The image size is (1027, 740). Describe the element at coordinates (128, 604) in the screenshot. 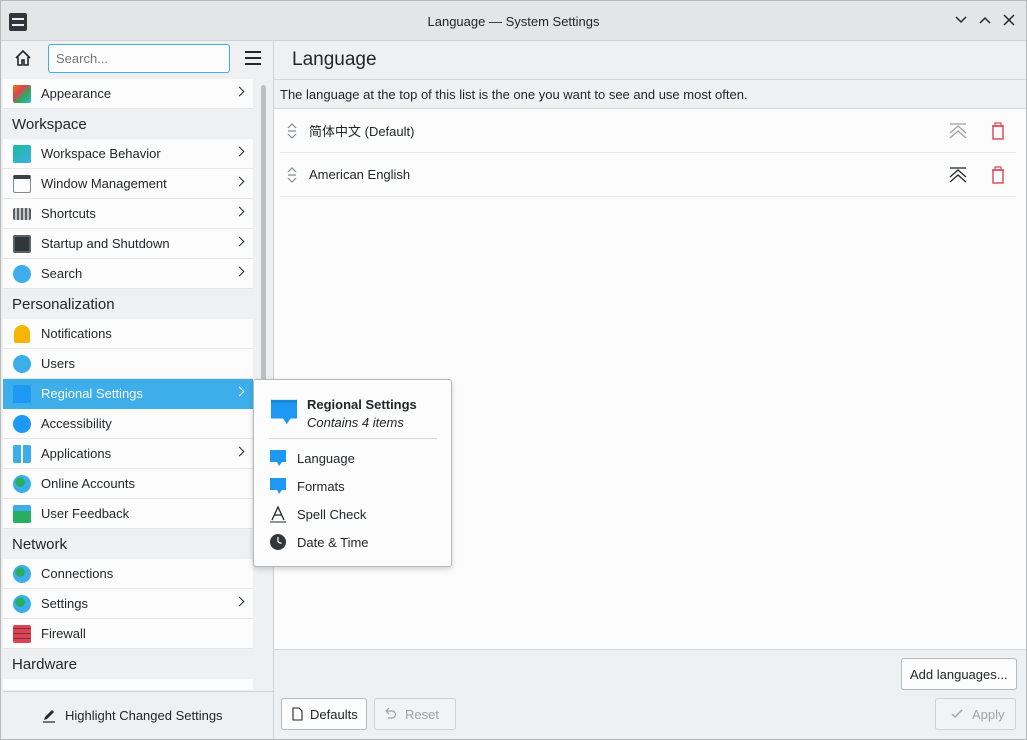

I see `sidebar-item-network-settings: Settings` at that location.